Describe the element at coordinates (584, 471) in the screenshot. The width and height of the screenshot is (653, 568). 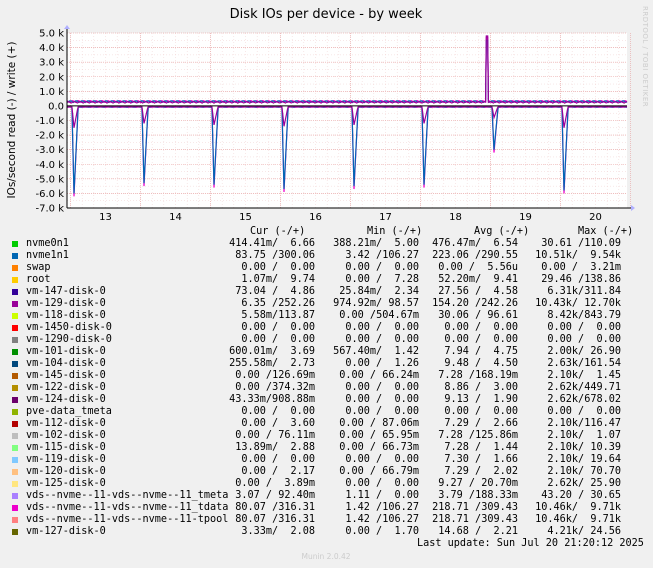
I see `legend-value-max: 2.10k/ 70.70` at that location.